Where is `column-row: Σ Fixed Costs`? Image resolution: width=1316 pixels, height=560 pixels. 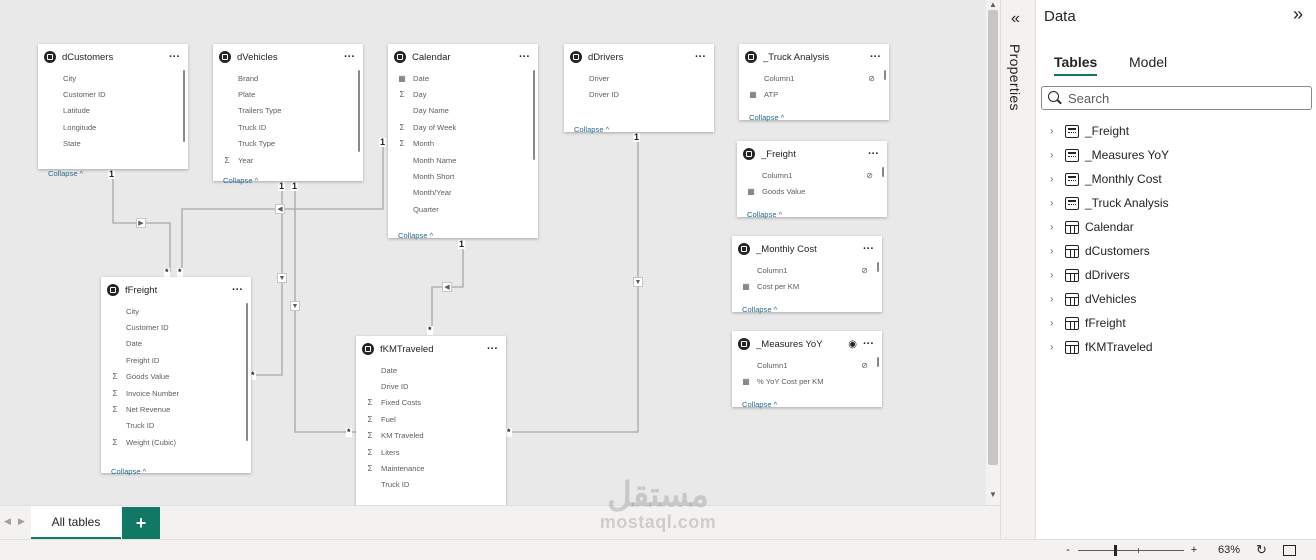
column-row: Σ Fixed Costs is located at coordinates (435, 403).